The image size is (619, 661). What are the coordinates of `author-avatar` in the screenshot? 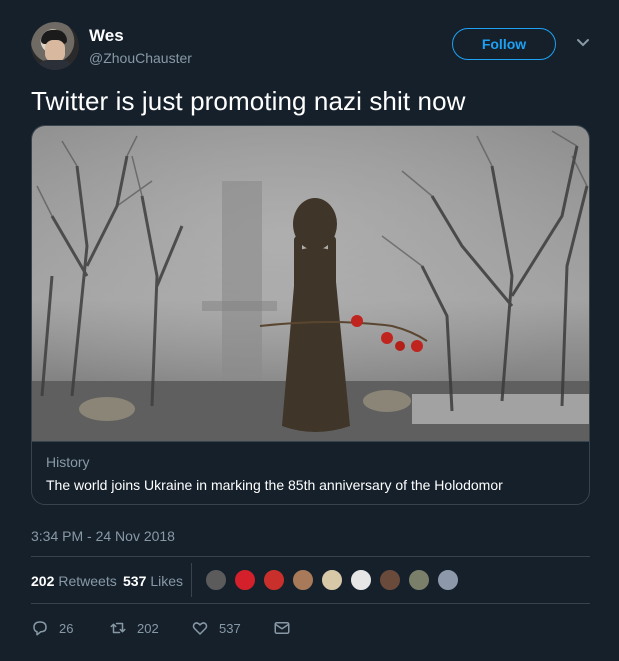 It's located at (55, 46).